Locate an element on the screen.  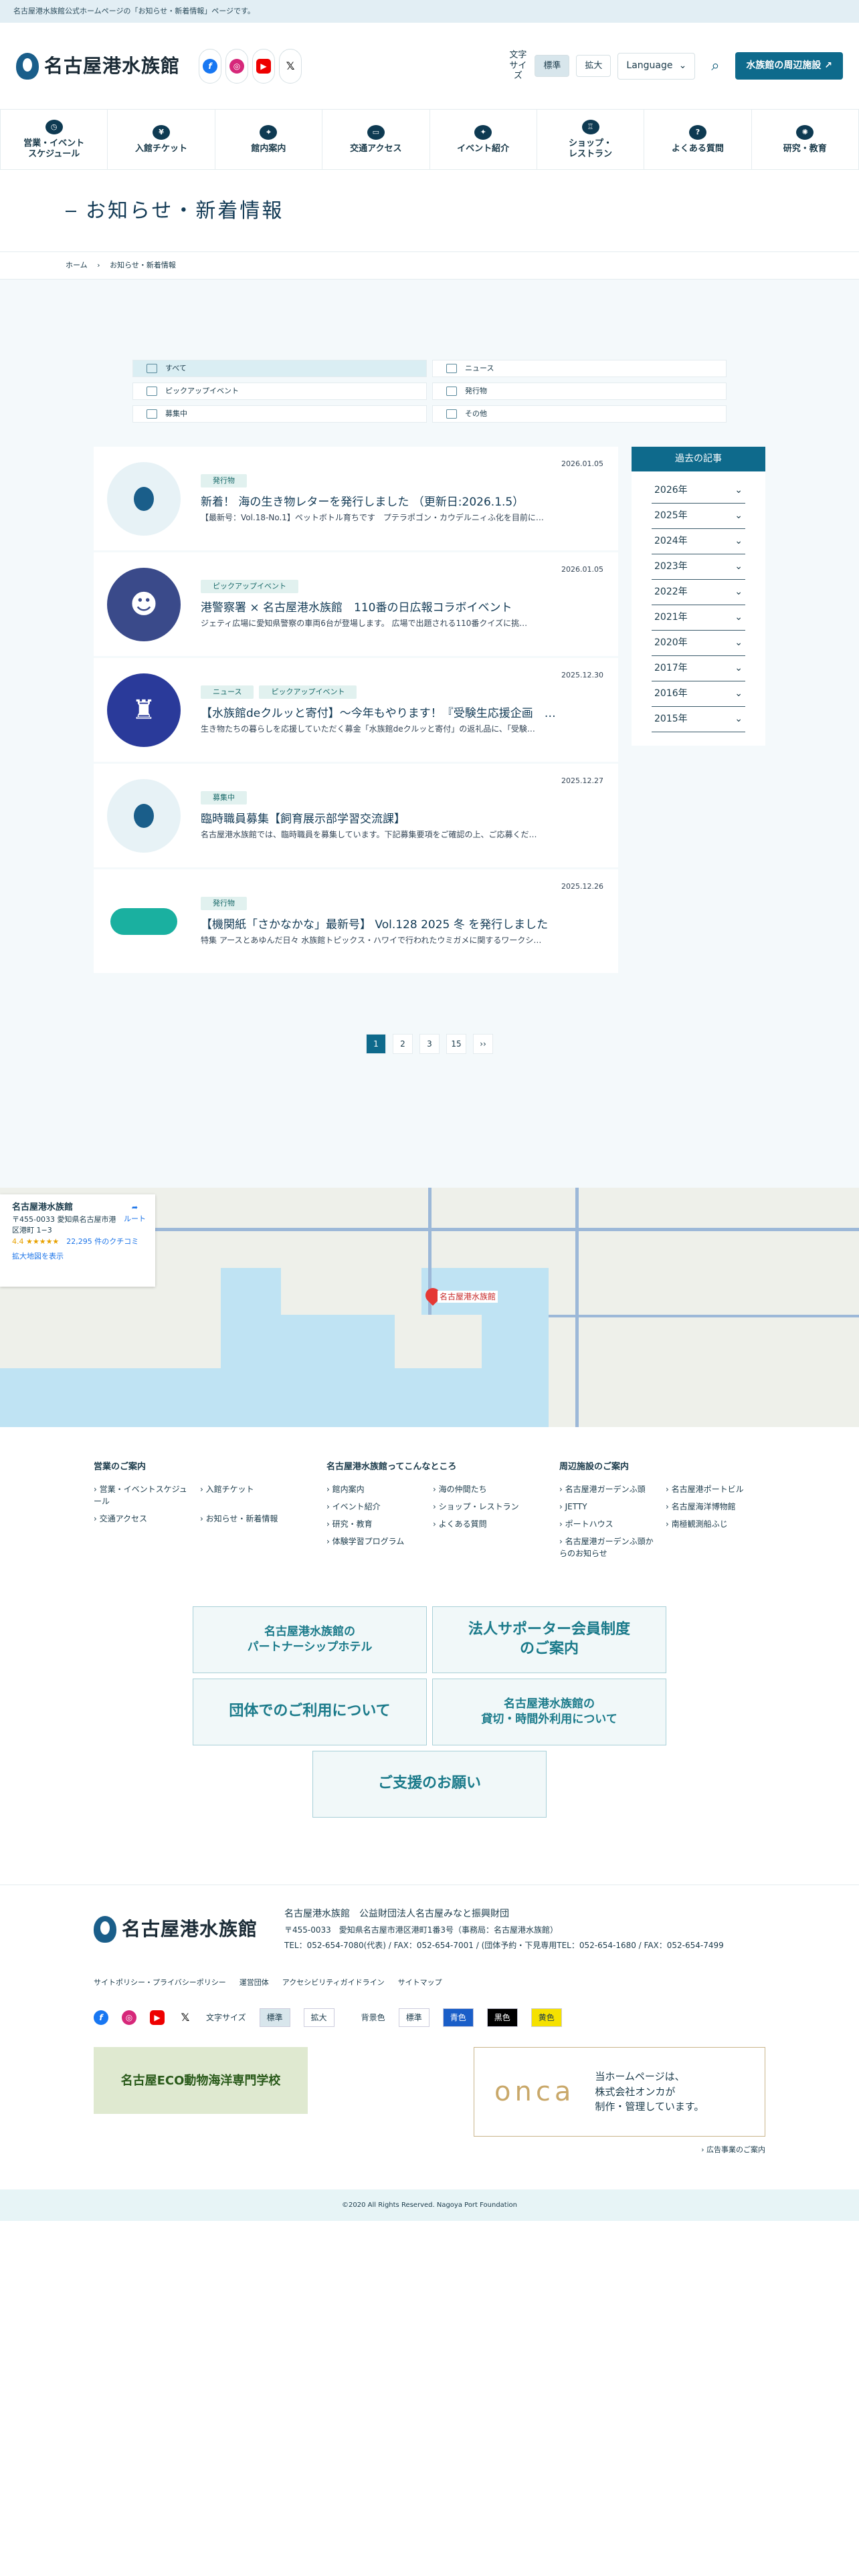
footer-link: お知らせ・新着情報 is located at coordinates (250, 1519).